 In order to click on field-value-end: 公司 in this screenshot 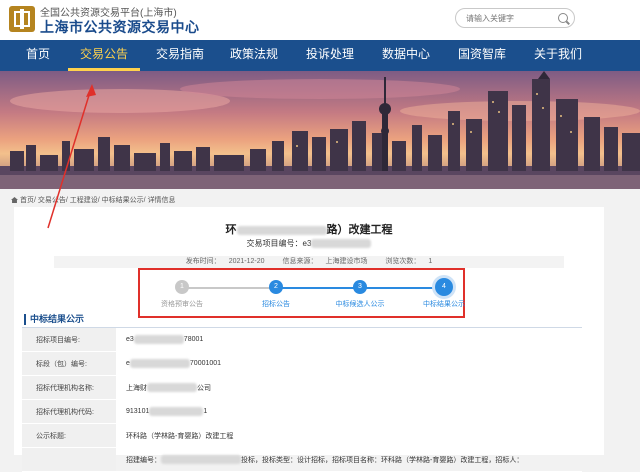, I will do `click(204, 388)`.